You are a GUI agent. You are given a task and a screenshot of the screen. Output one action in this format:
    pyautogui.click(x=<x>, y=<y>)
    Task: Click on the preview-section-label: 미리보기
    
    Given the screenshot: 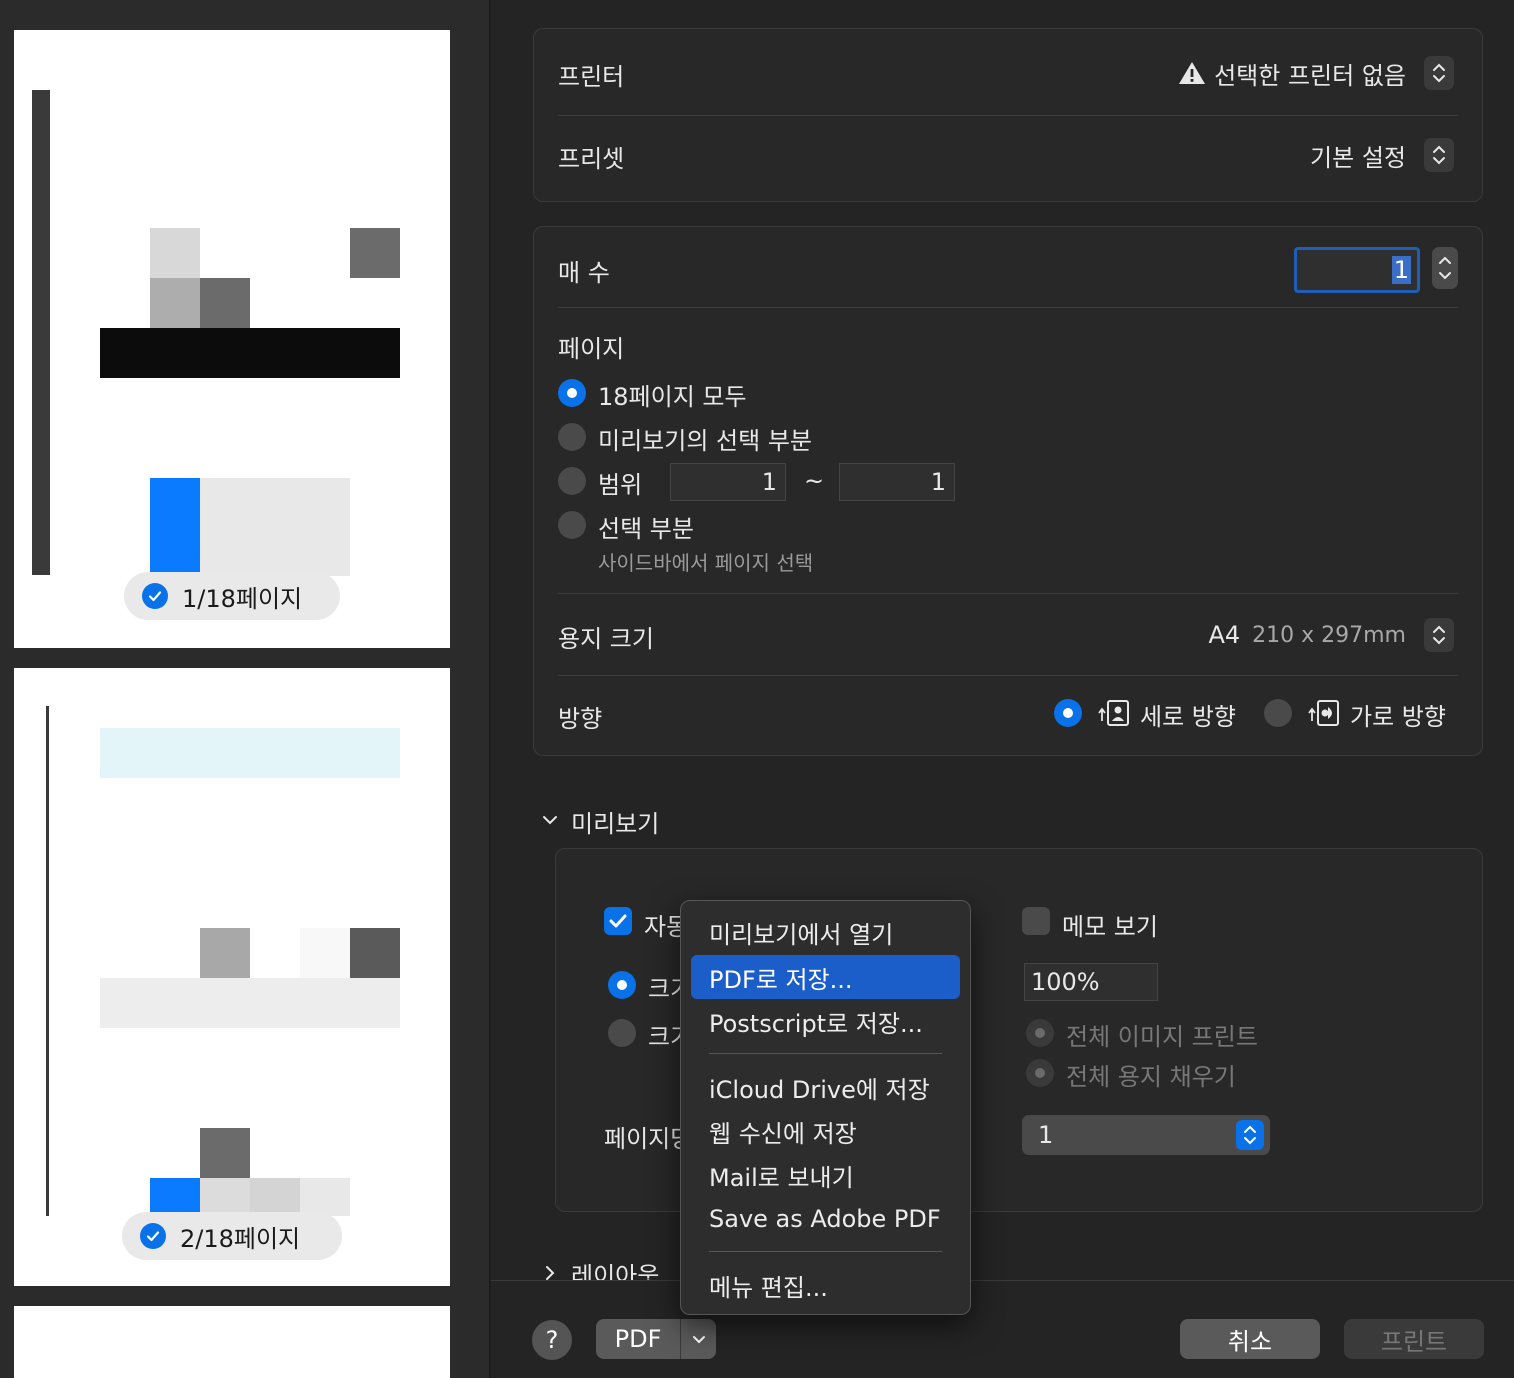 What is the action you would take?
    pyautogui.click(x=615, y=824)
    